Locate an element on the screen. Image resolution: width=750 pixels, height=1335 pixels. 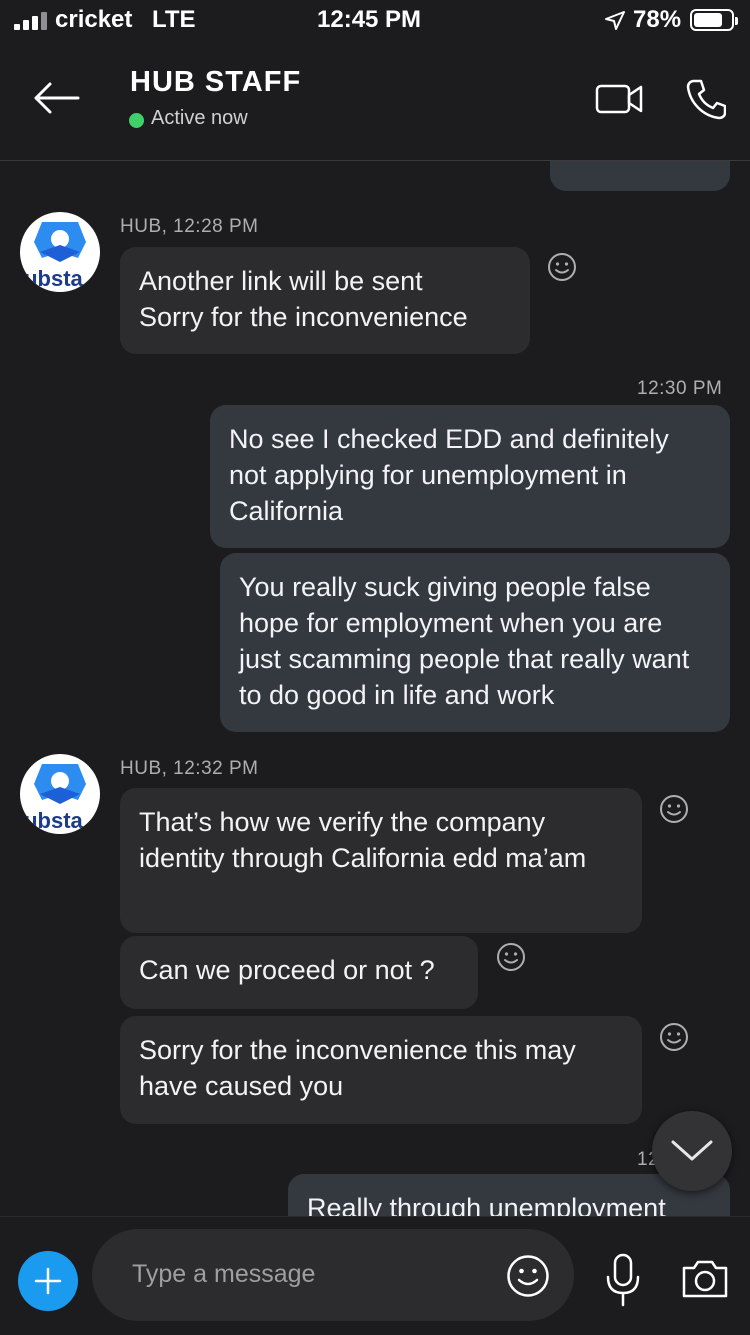
status-bar: cricket LTE 12:45 PM 78% is located at coordinates (375, 21).